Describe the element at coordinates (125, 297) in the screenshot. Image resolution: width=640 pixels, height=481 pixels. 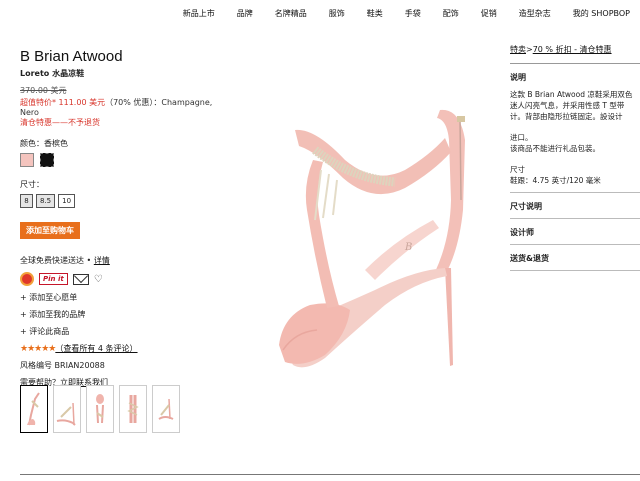
I see `add-to-wishlist-link: + 添加至心愿单` at that location.